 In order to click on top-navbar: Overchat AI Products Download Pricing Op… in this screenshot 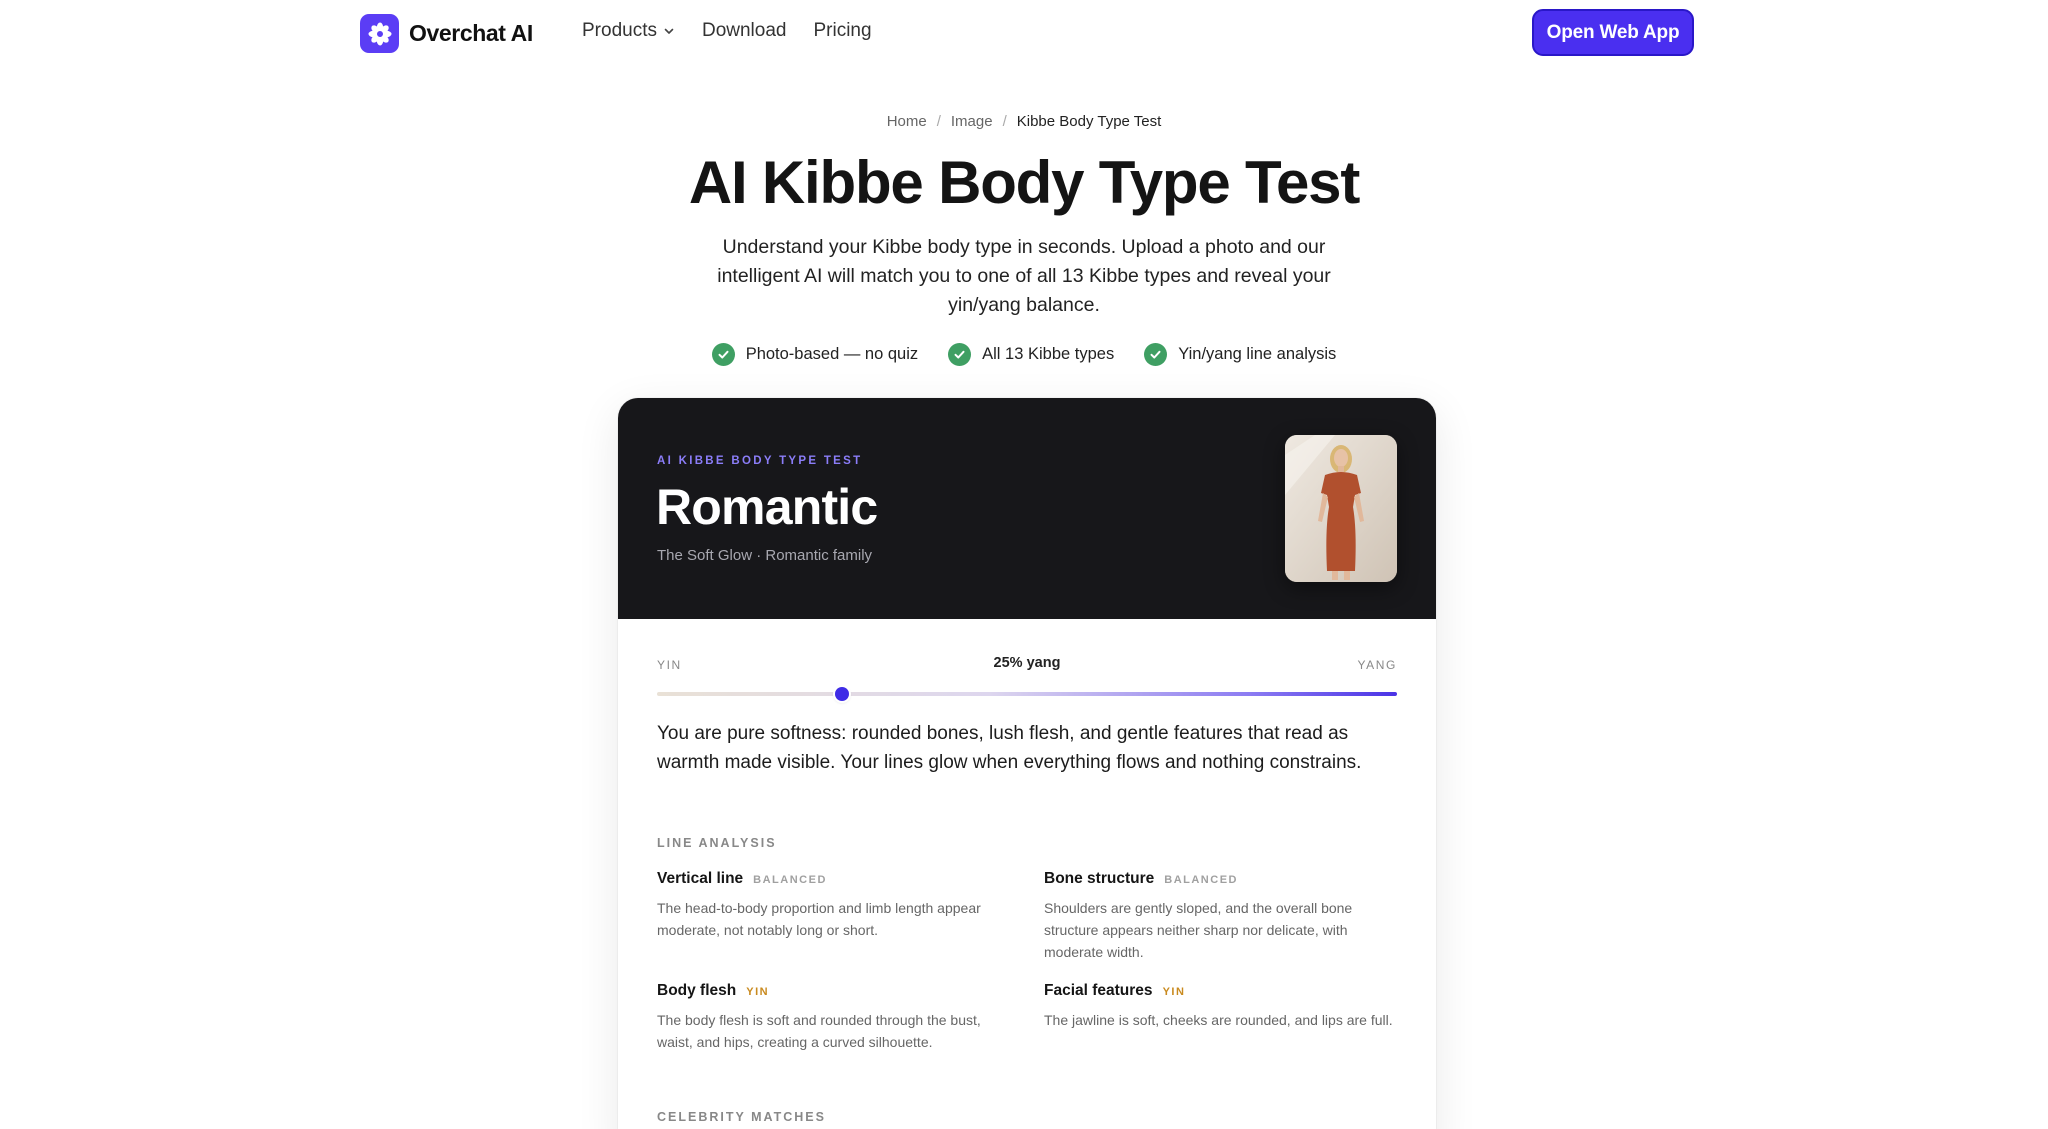, I will do `click(1024, 33)`.